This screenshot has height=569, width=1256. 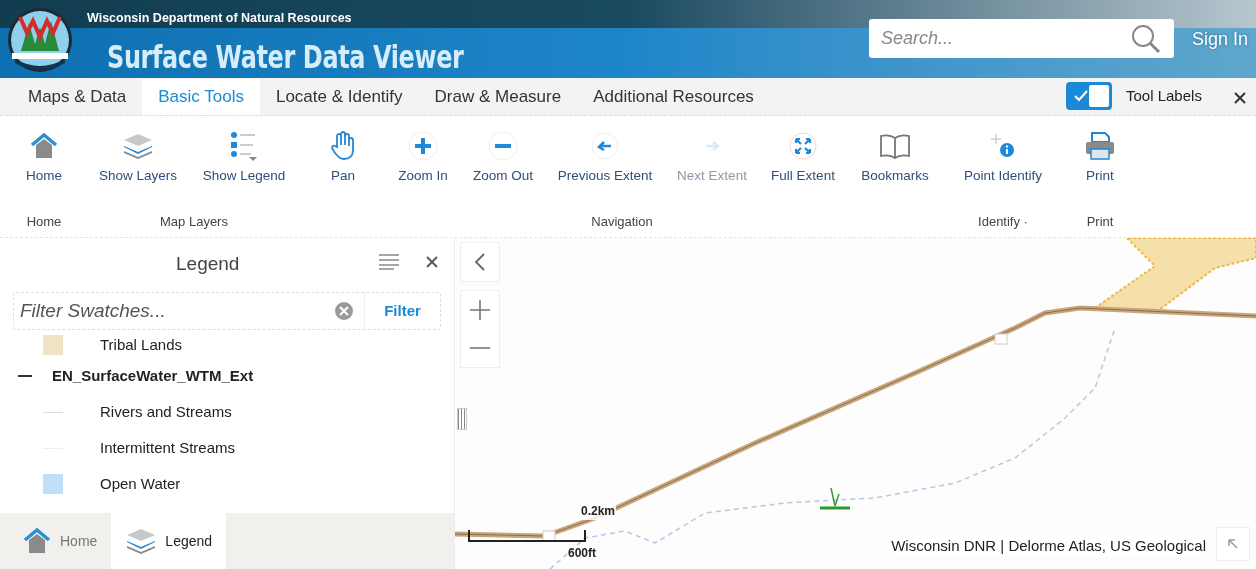 What do you see at coordinates (166, 411) in the screenshot?
I see `legend-label: Rivers and Streams` at bounding box center [166, 411].